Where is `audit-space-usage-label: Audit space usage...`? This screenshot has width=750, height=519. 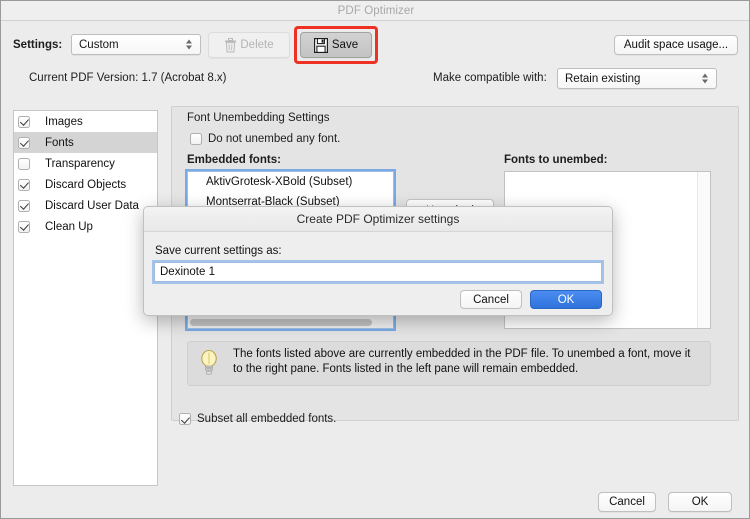 audit-space-usage-label: Audit space usage... is located at coordinates (676, 45).